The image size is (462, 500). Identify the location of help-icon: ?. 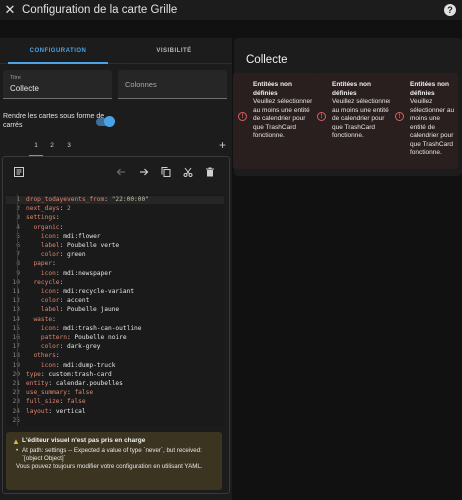
(450, 10).